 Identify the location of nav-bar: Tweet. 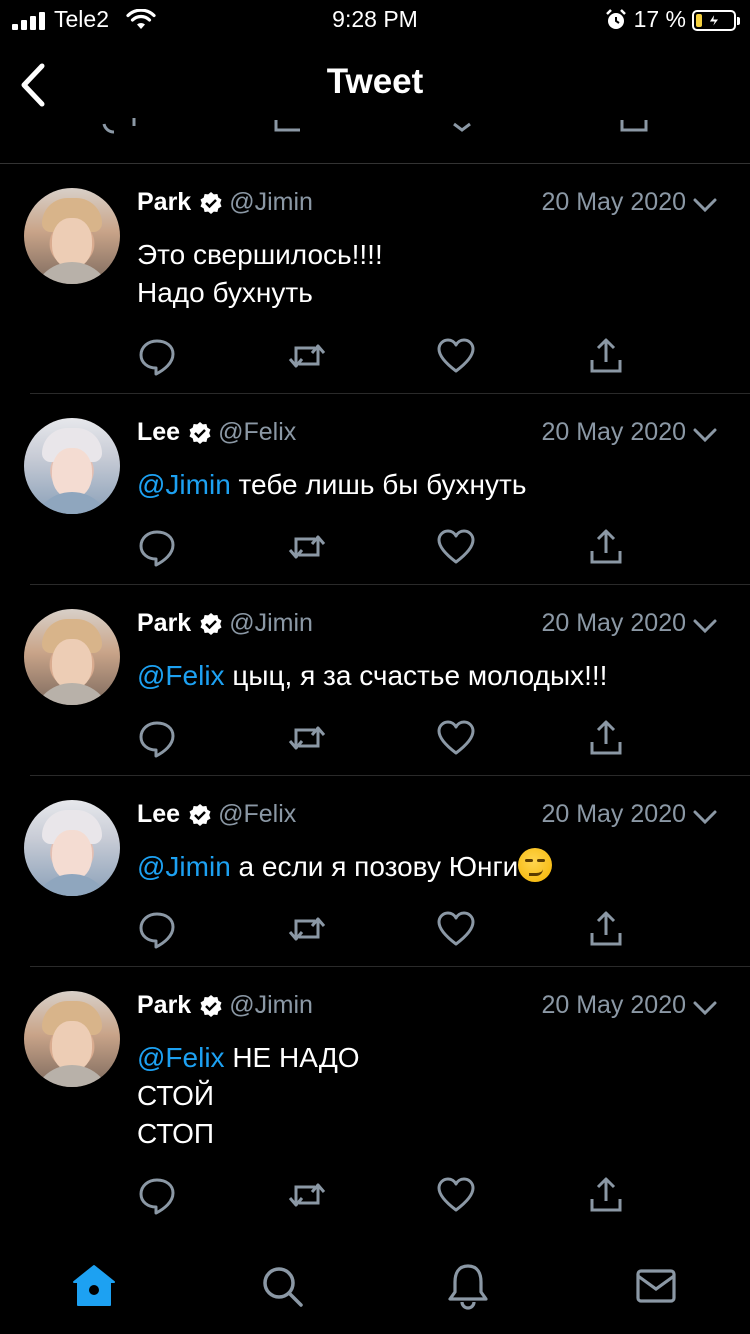
(375, 85).